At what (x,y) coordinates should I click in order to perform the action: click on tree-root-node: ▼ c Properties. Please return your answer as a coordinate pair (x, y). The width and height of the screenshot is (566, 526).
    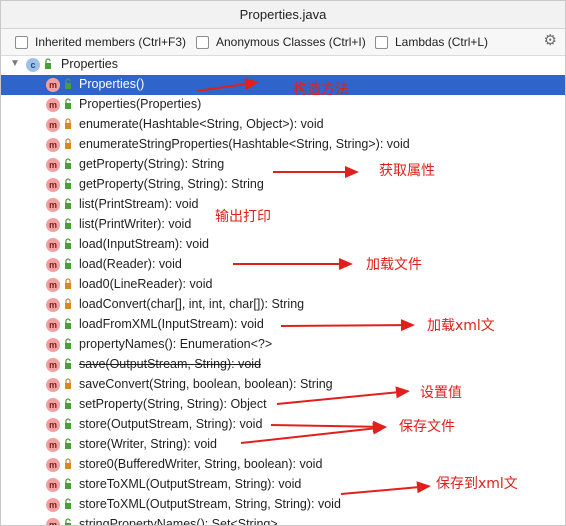
    Looking at the image, I should click on (283, 65).